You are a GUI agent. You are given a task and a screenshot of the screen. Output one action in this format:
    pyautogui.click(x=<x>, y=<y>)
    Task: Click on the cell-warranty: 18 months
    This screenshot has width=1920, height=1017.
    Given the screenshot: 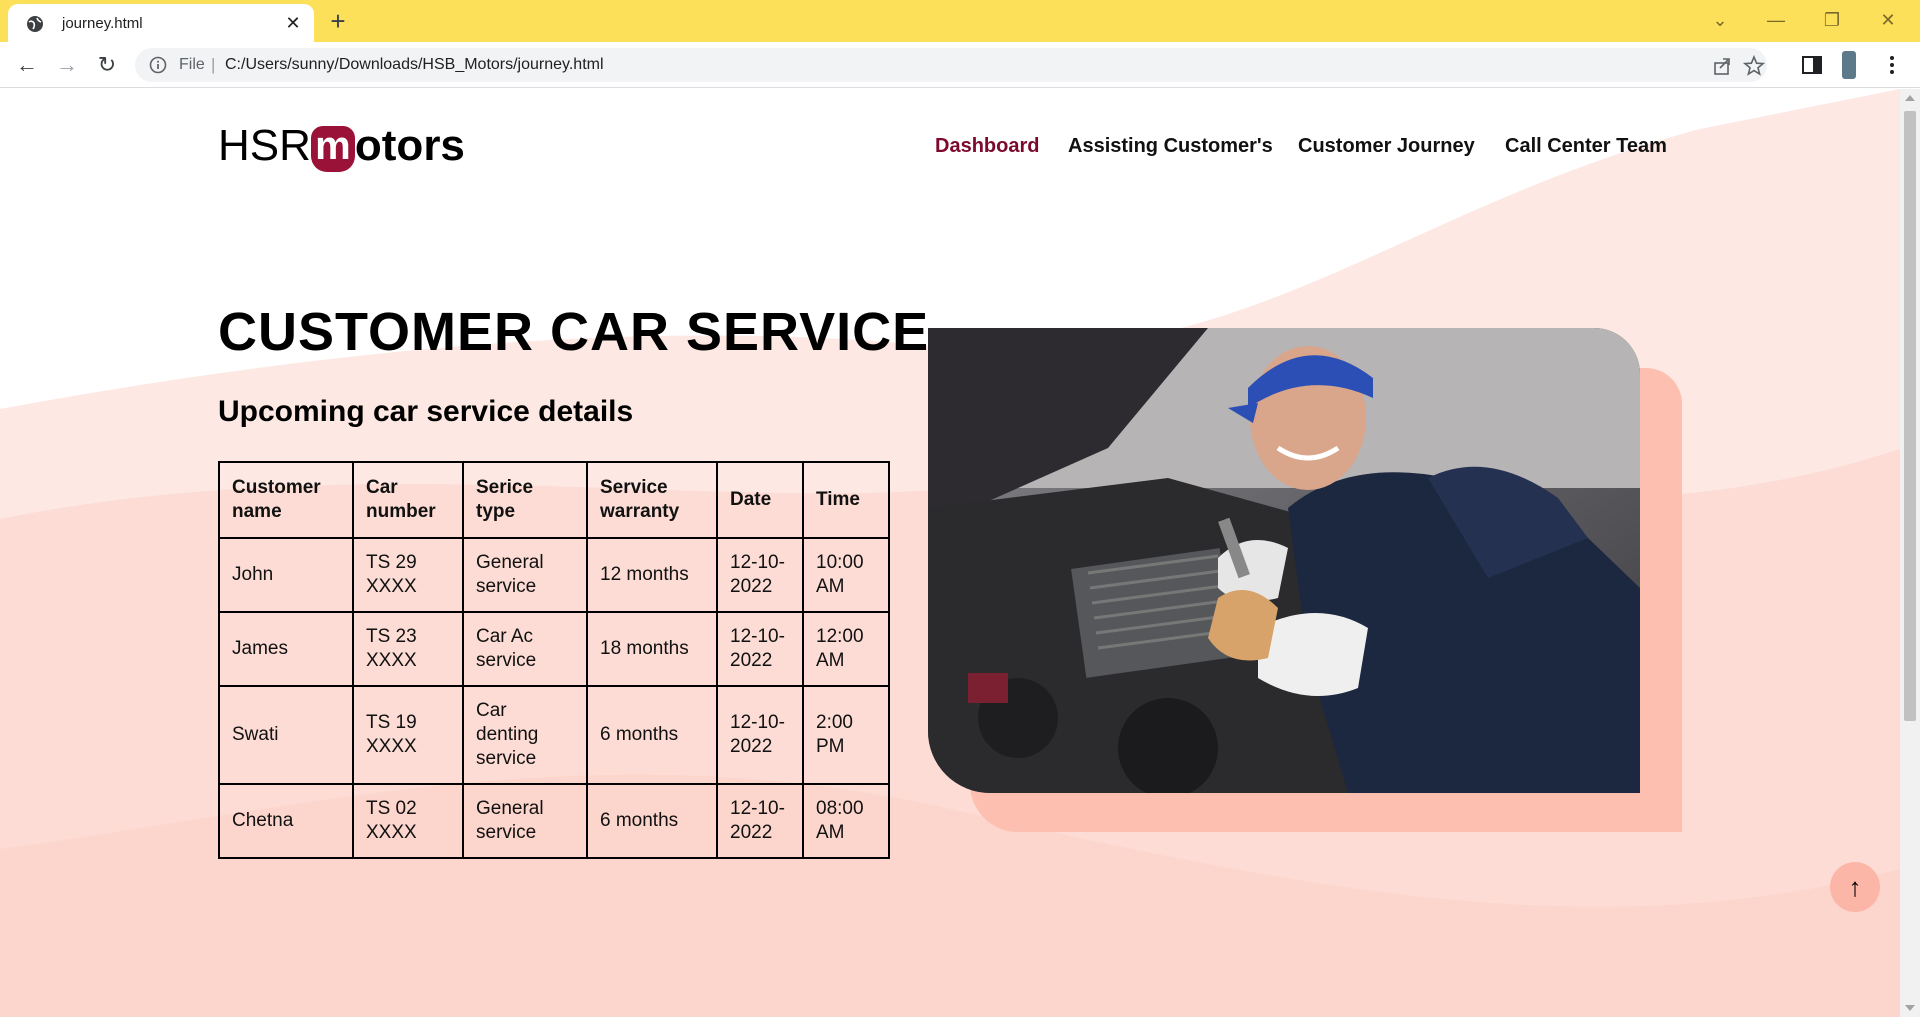 What is the action you would take?
    pyautogui.click(x=652, y=649)
    